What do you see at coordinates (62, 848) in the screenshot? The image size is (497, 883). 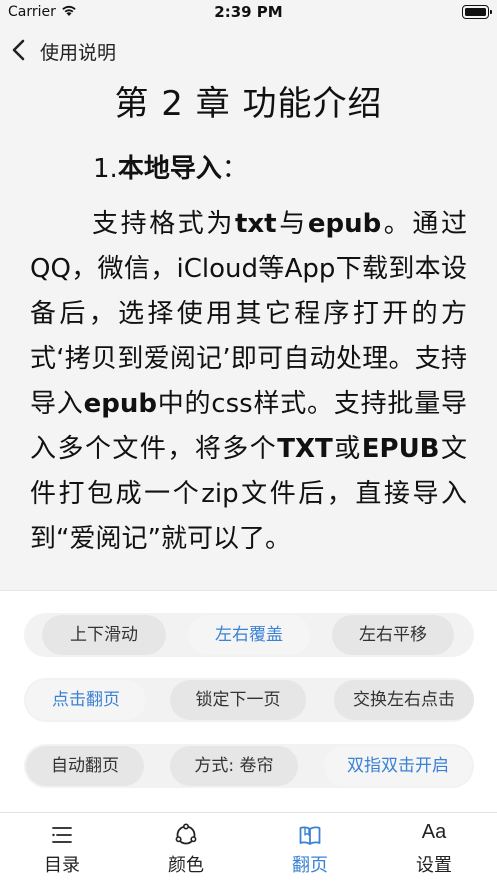 I see `tab-contents: 目录` at bounding box center [62, 848].